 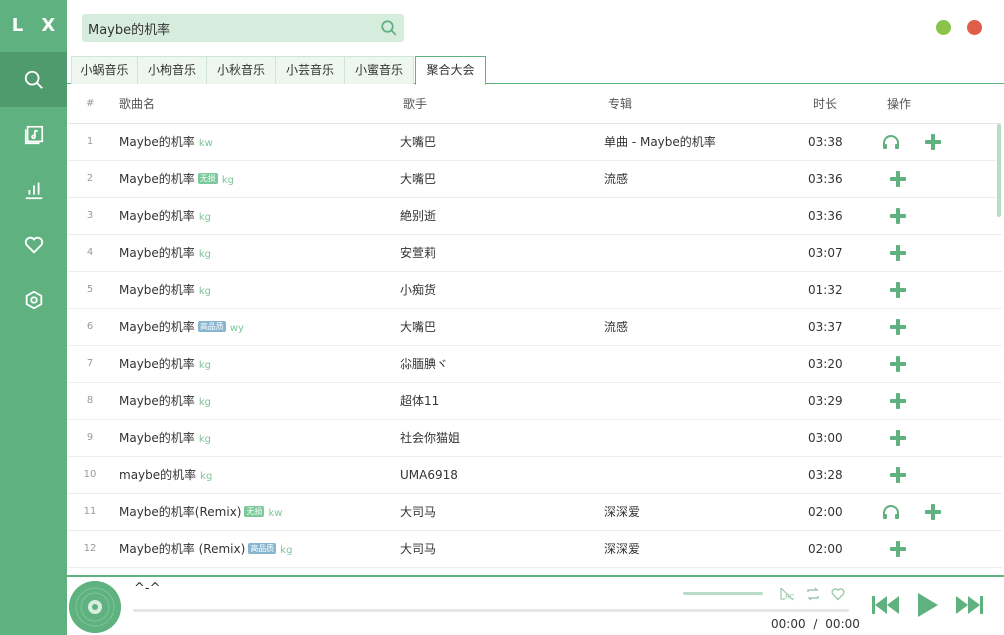 What do you see at coordinates (104, 70) in the screenshot?
I see `tab-source-1: 小蜗音乐` at bounding box center [104, 70].